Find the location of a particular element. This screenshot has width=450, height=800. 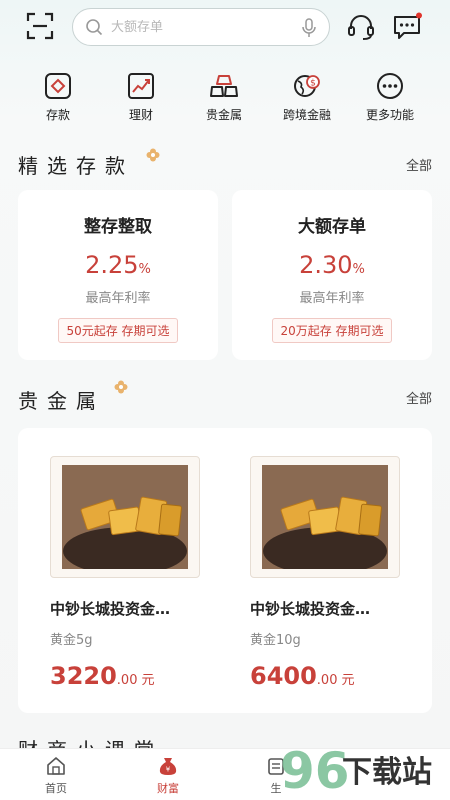

quick-item-label: 理财 is located at coordinates (140, 115).